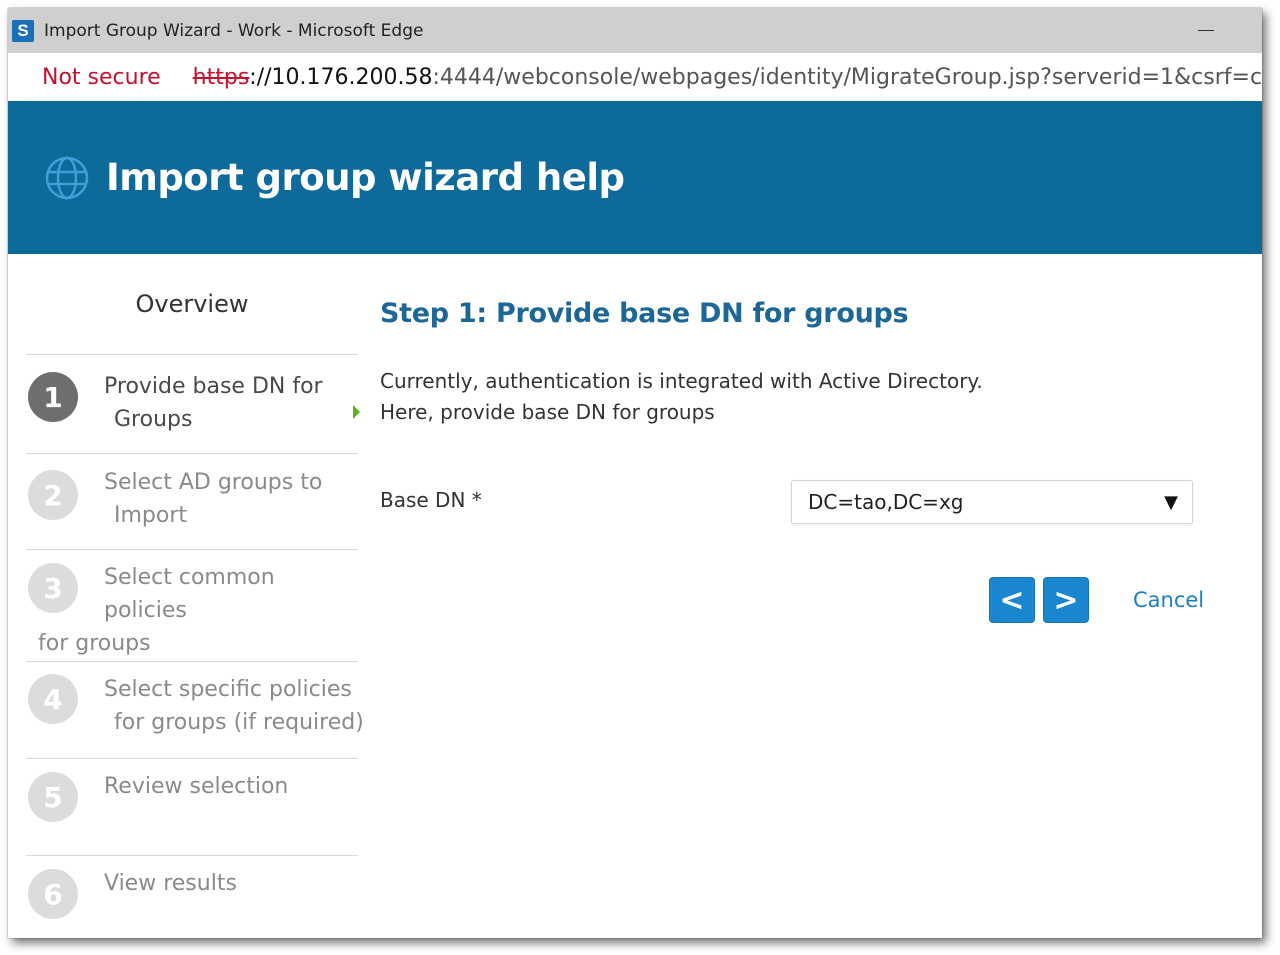  I want to click on step-label: Select common policies for groups, so click(156, 610).